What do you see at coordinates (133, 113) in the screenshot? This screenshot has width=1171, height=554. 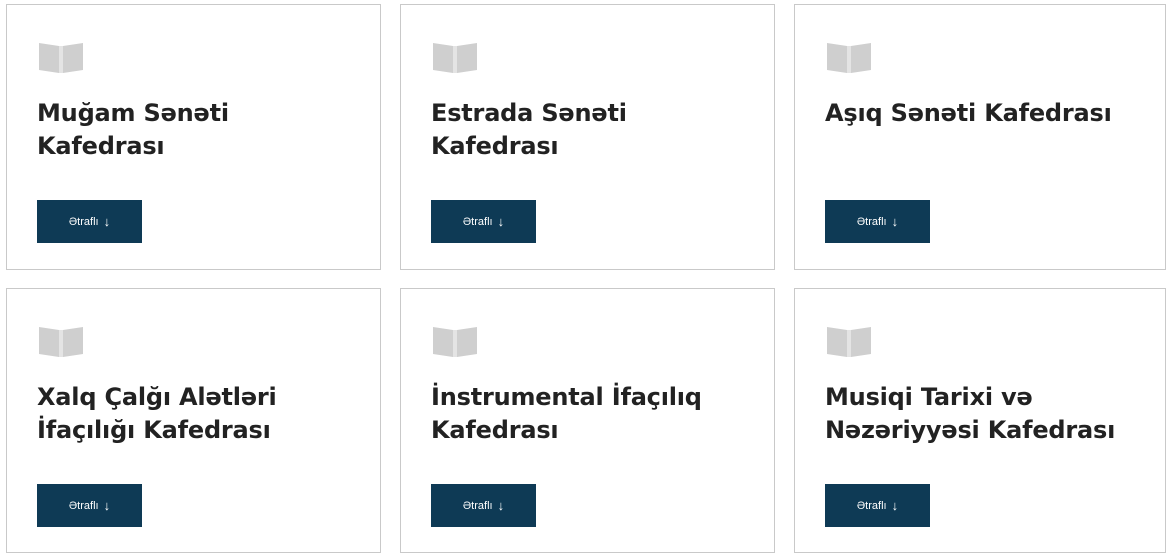 I see `department-title-line: Muğam Sənəti` at bounding box center [133, 113].